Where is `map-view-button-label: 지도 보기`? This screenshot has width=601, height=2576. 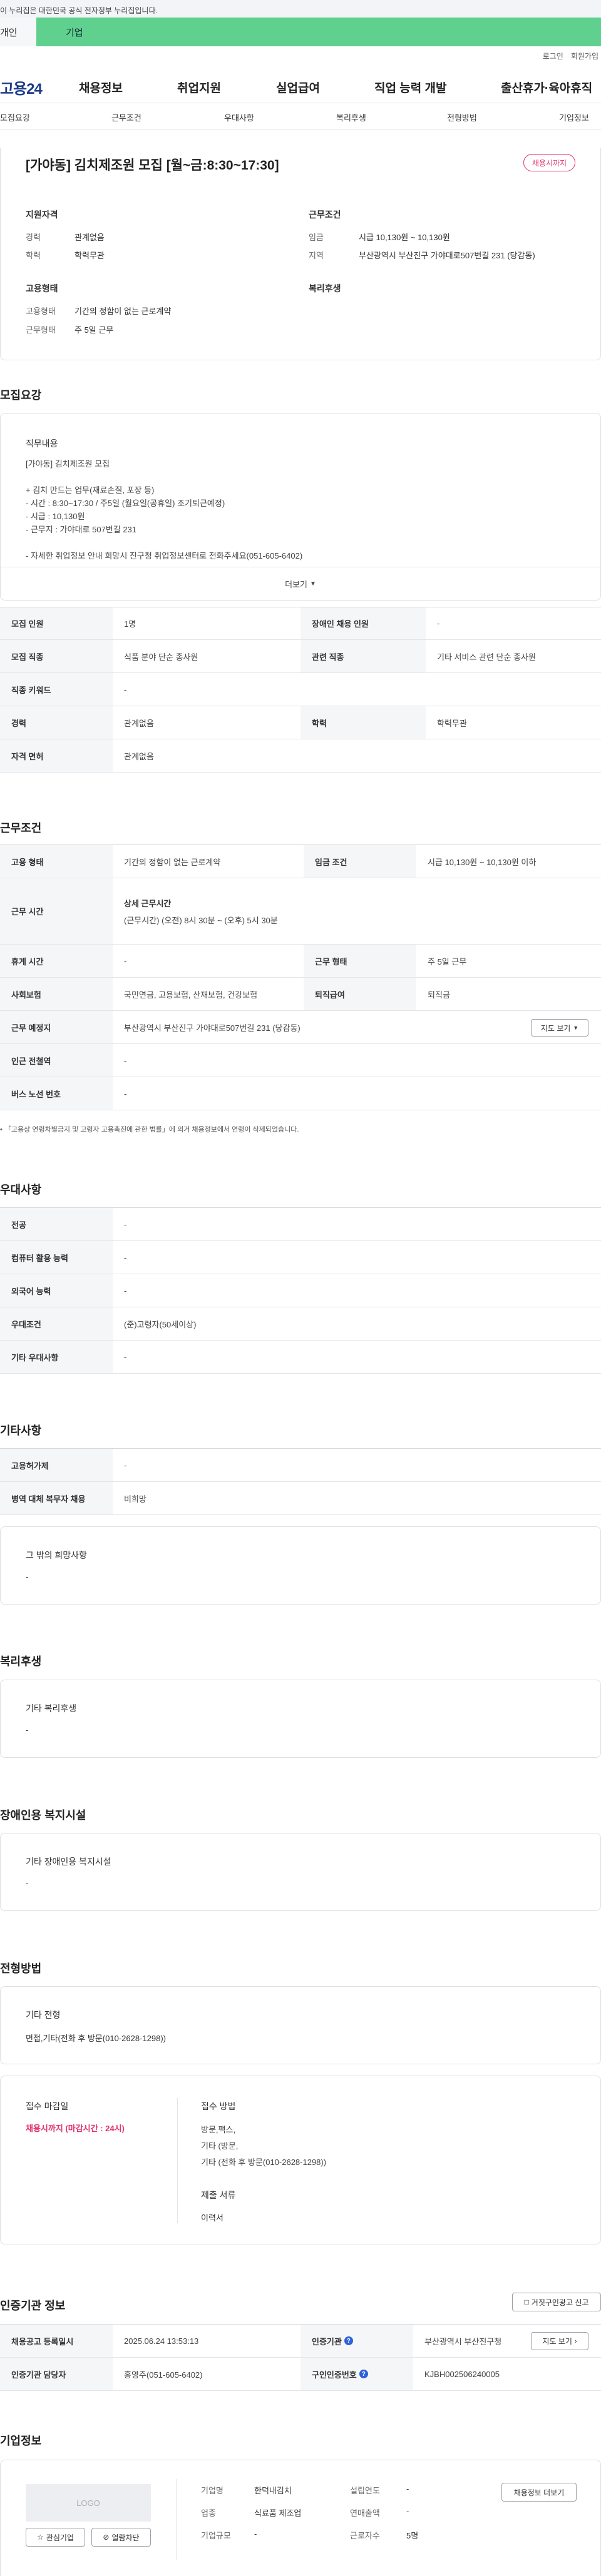 map-view-button-label: 지도 보기 is located at coordinates (555, 1028).